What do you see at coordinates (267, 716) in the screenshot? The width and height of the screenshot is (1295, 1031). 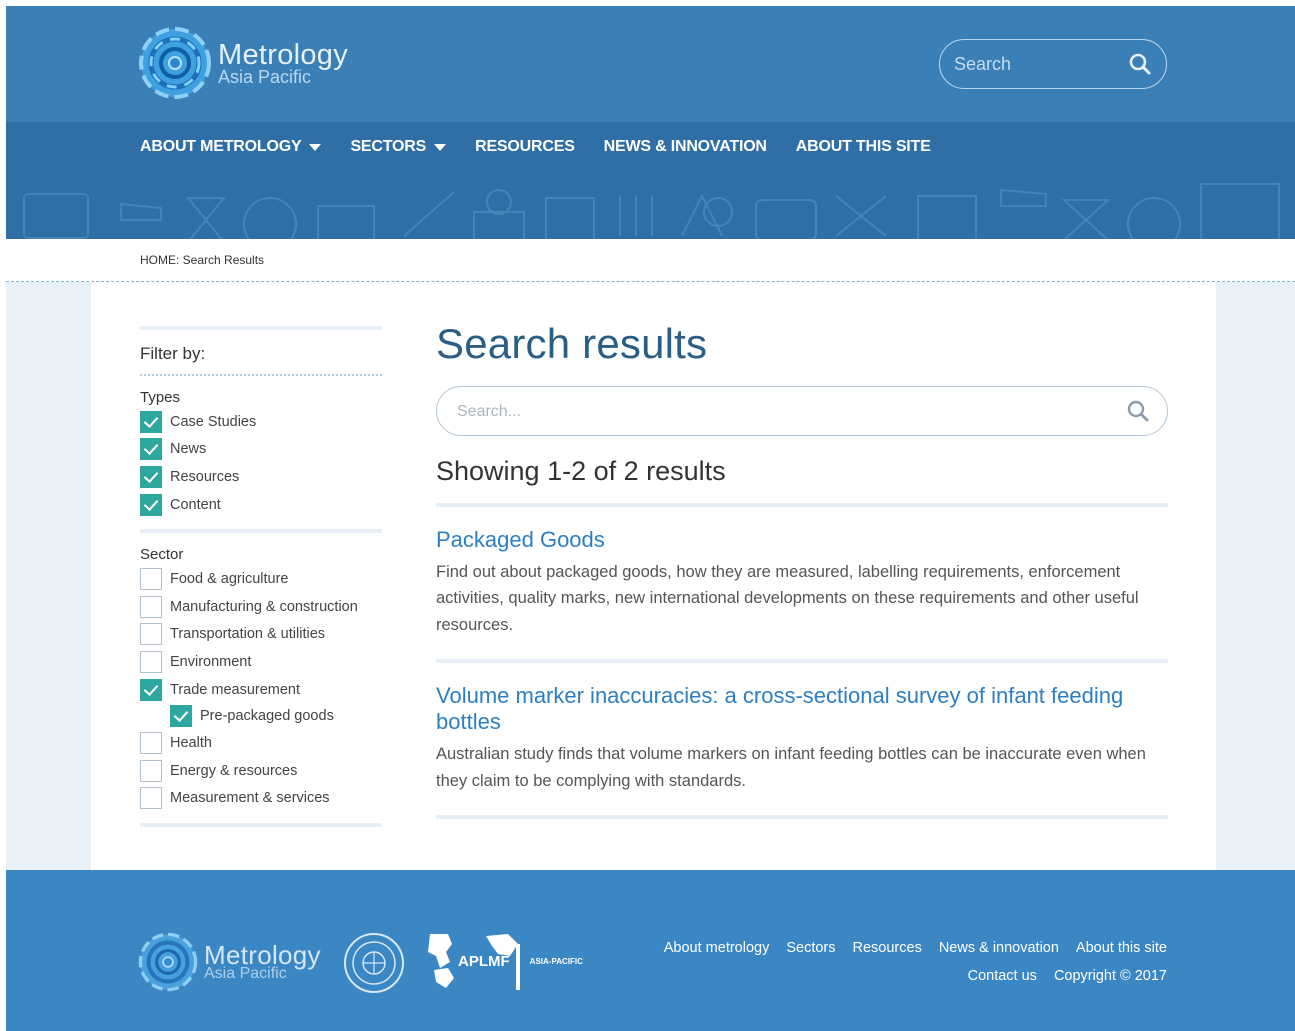 I see `filter-label: Pre-packaged goods` at bounding box center [267, 716].